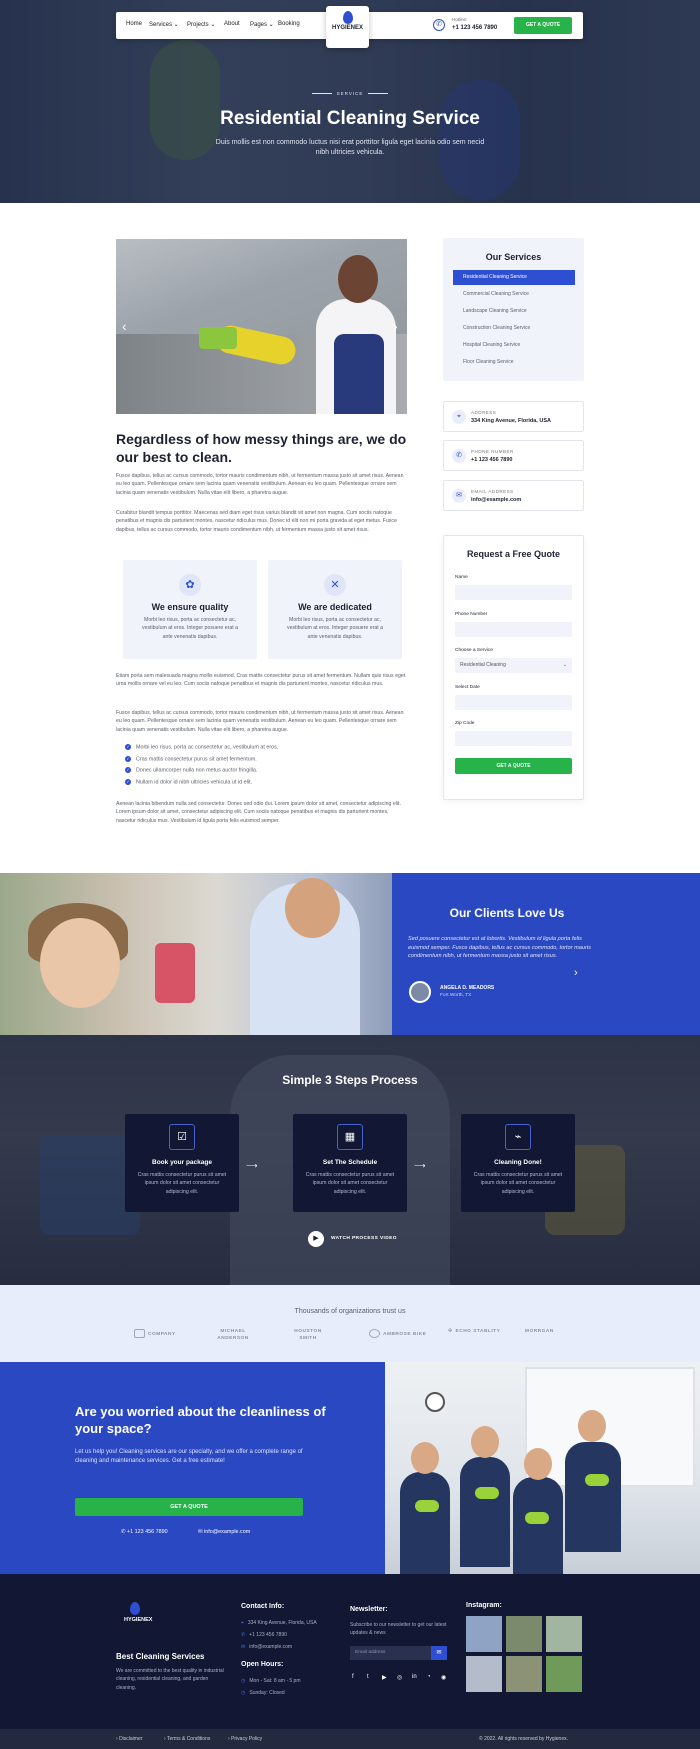 The width and height of the screenshot is (700, 1749). What do you see at coordinates (420, 1165) in the screenshot?
I see `arrow-right-icon: ⟶` at bounding box center [420, 1165].